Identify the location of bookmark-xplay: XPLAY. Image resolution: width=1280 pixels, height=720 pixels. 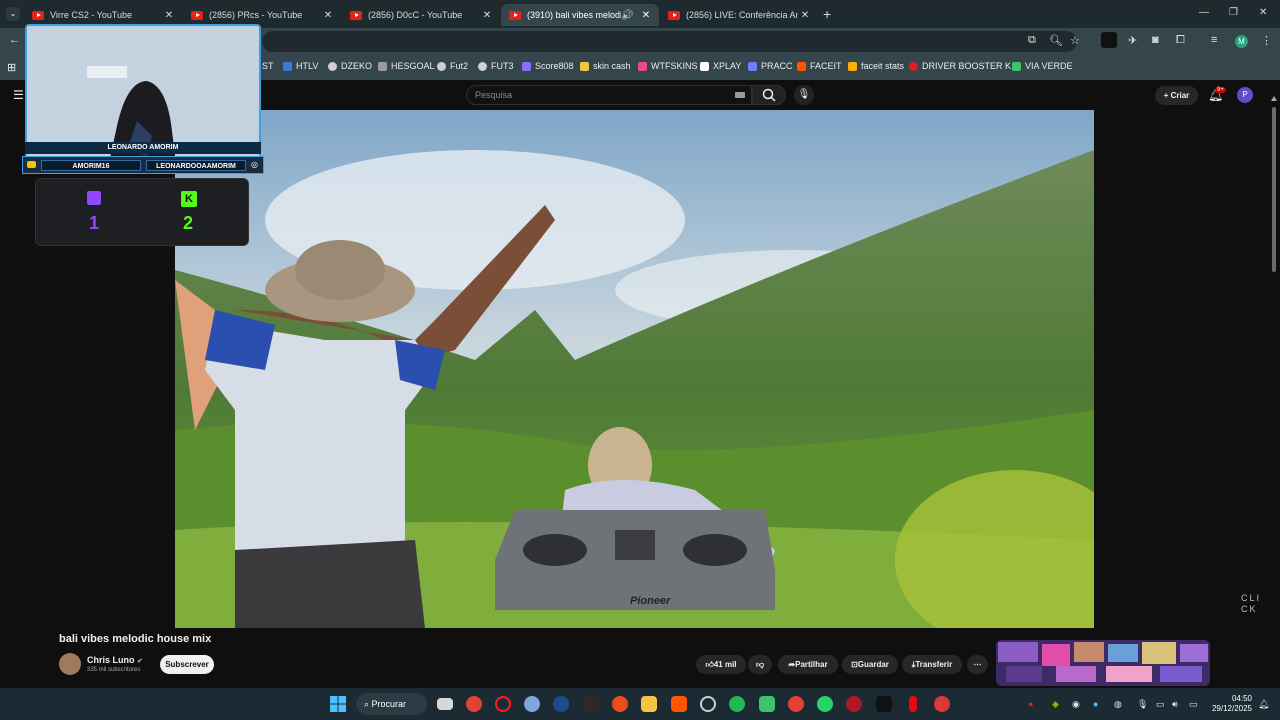
(720, 66).